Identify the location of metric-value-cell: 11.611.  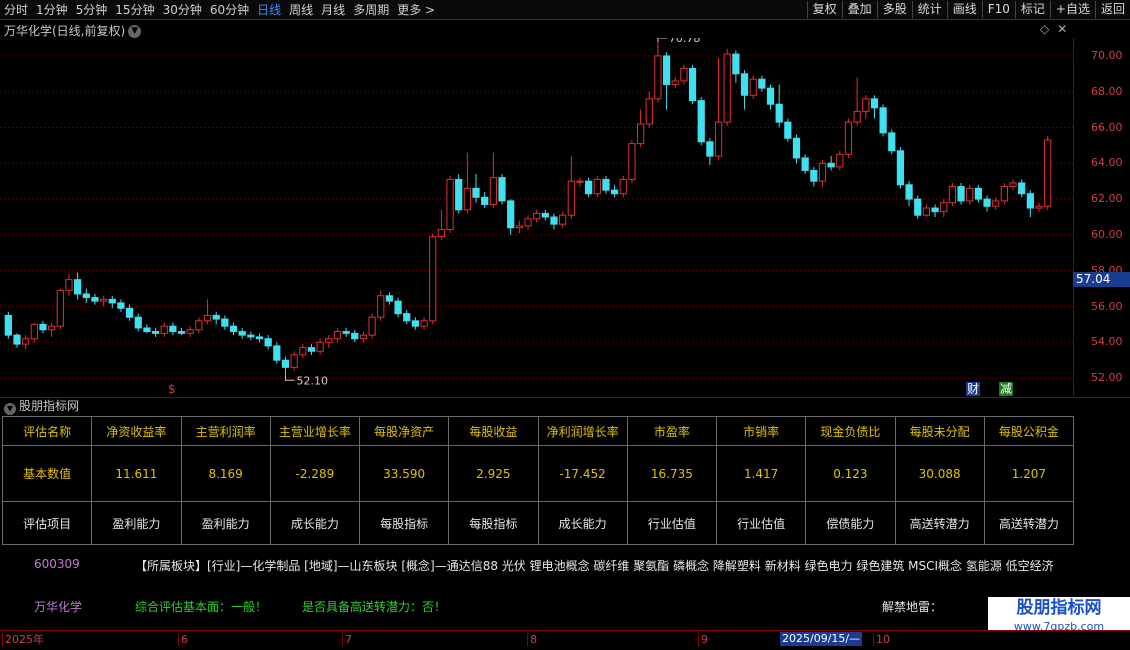
(136, 473).